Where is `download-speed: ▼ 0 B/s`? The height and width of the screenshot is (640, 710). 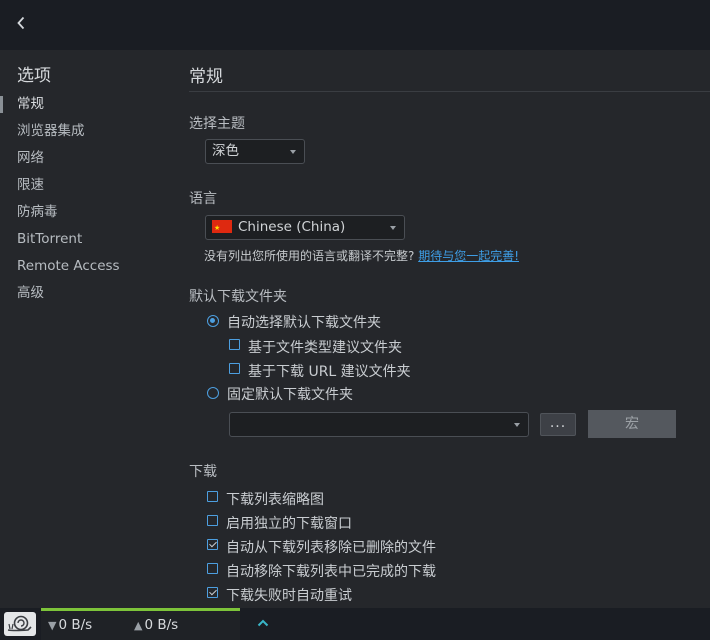
download-speed: ▼ 0 B/s is located at coordinates (70, 625).